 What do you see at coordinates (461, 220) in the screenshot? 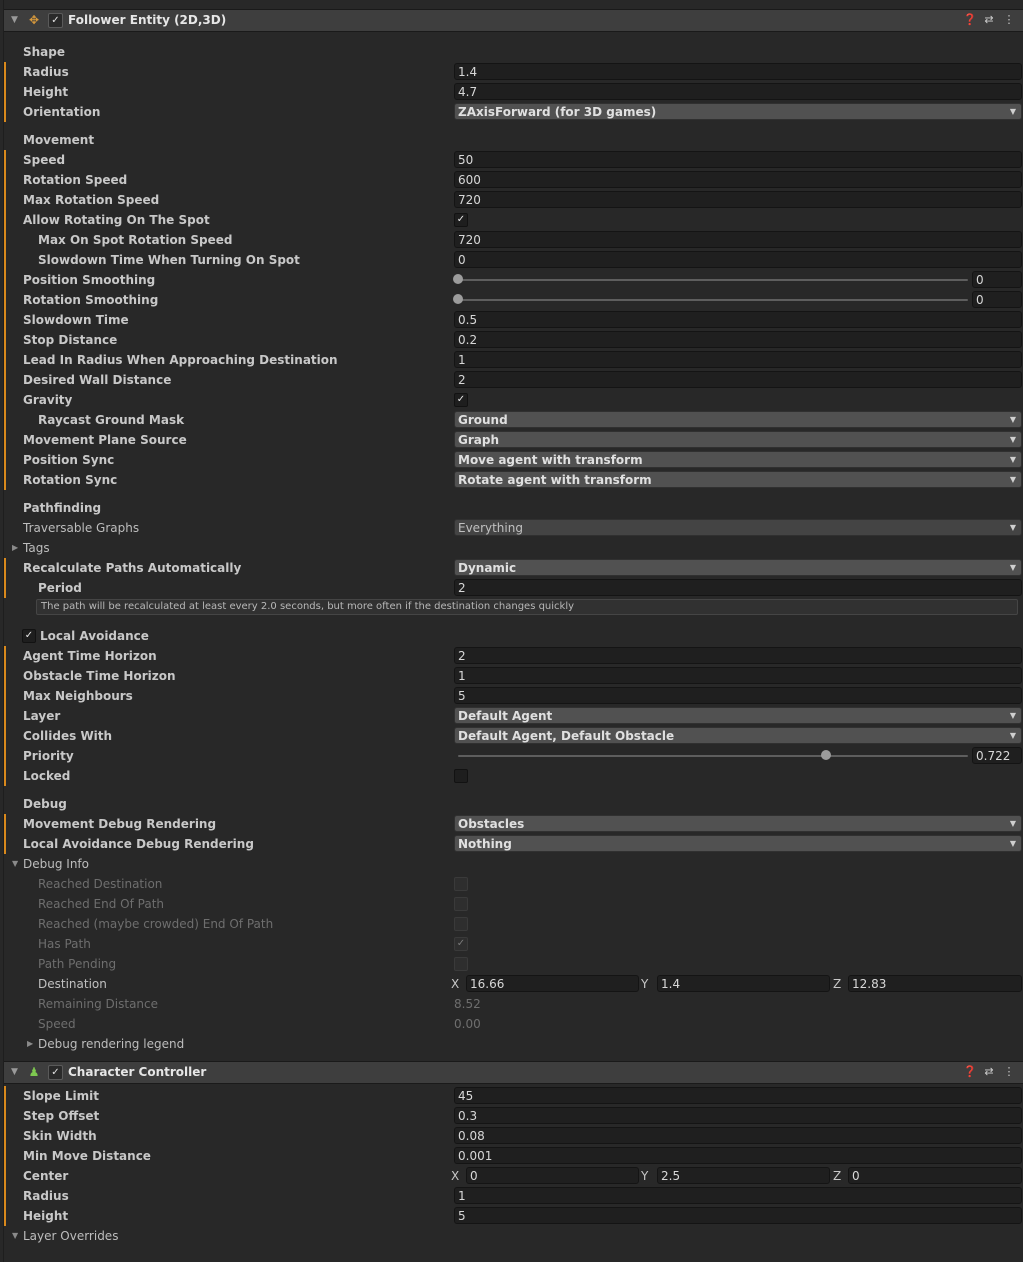
I see `allow-rotating-checkbox: ✓` at bounding box center [461, 220].